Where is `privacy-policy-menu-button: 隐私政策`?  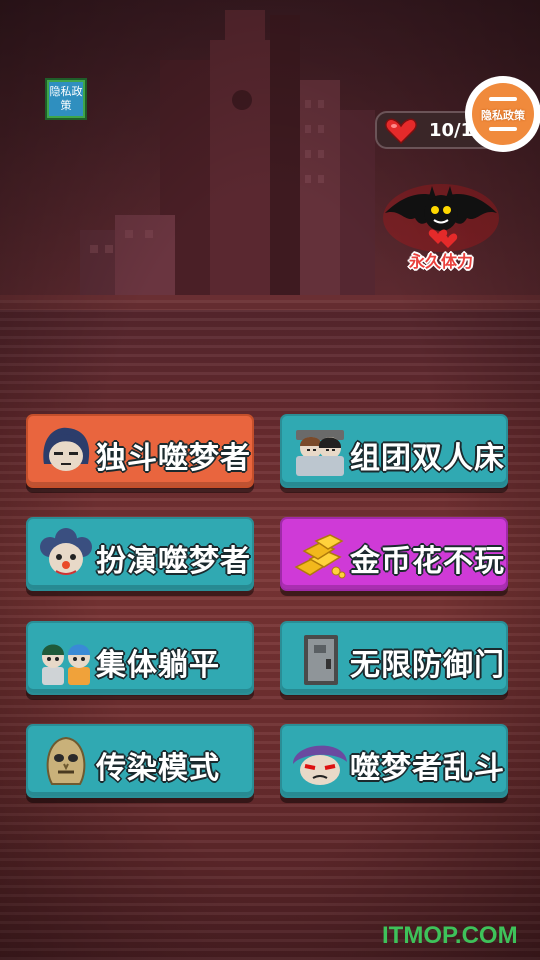 privacy-policy-menu-button: 隐私政策 is located at coordinates (502, 114).